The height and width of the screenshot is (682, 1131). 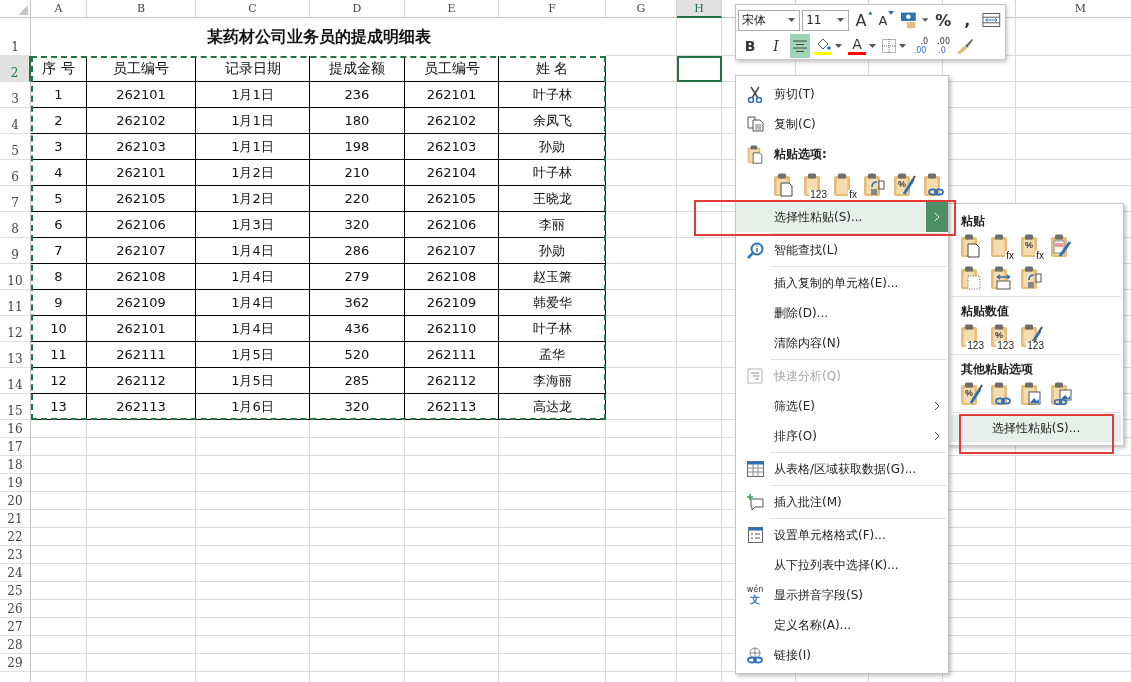 I want to click on italic-button: I, so click(x=776, y=46).